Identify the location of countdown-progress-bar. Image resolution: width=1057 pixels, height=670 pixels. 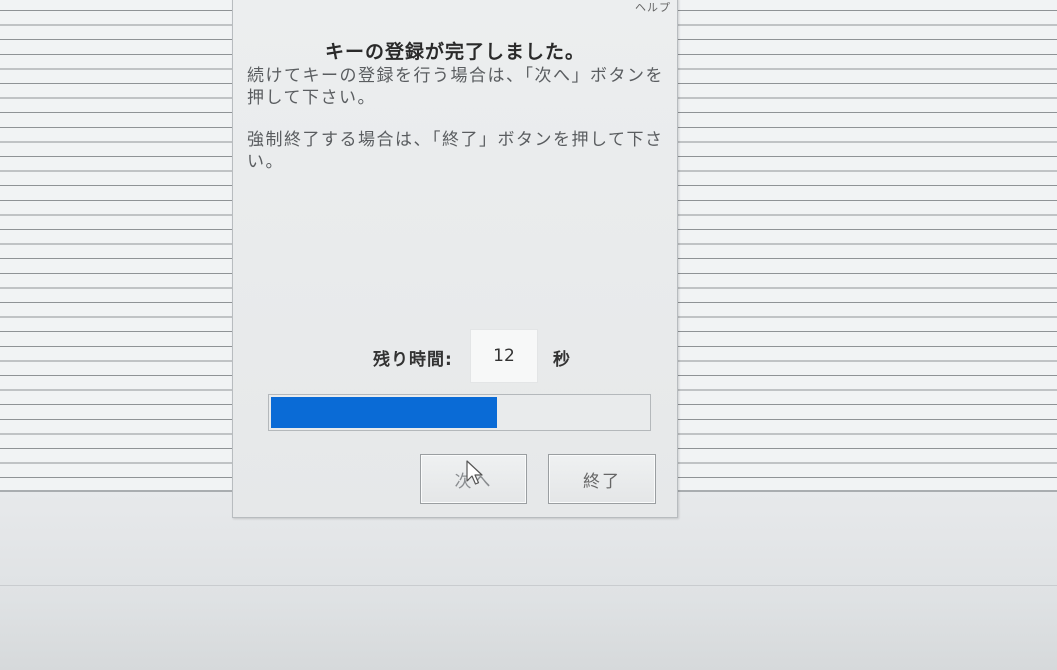
(459, 412).